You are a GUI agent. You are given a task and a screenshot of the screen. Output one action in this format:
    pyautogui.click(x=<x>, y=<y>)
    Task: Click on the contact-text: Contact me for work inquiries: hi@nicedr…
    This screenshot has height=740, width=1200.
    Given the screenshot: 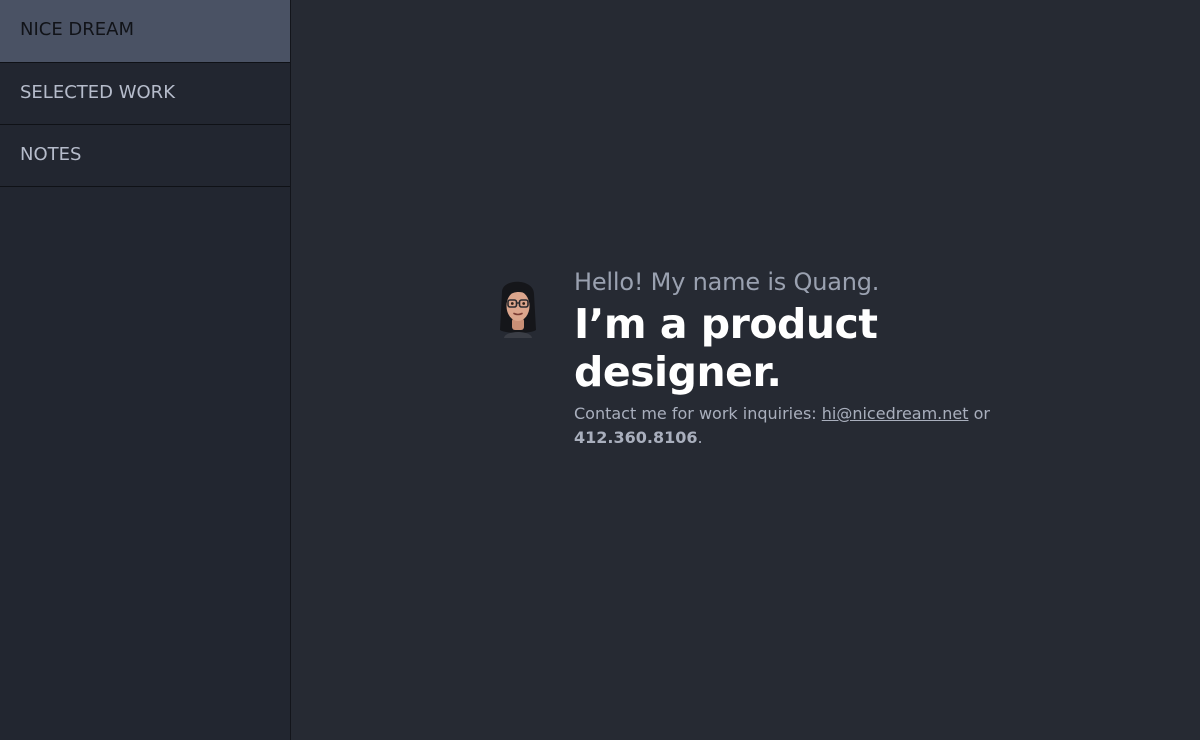 What is the action you would take?
    pyautogui.click(x=784, y=426)
    